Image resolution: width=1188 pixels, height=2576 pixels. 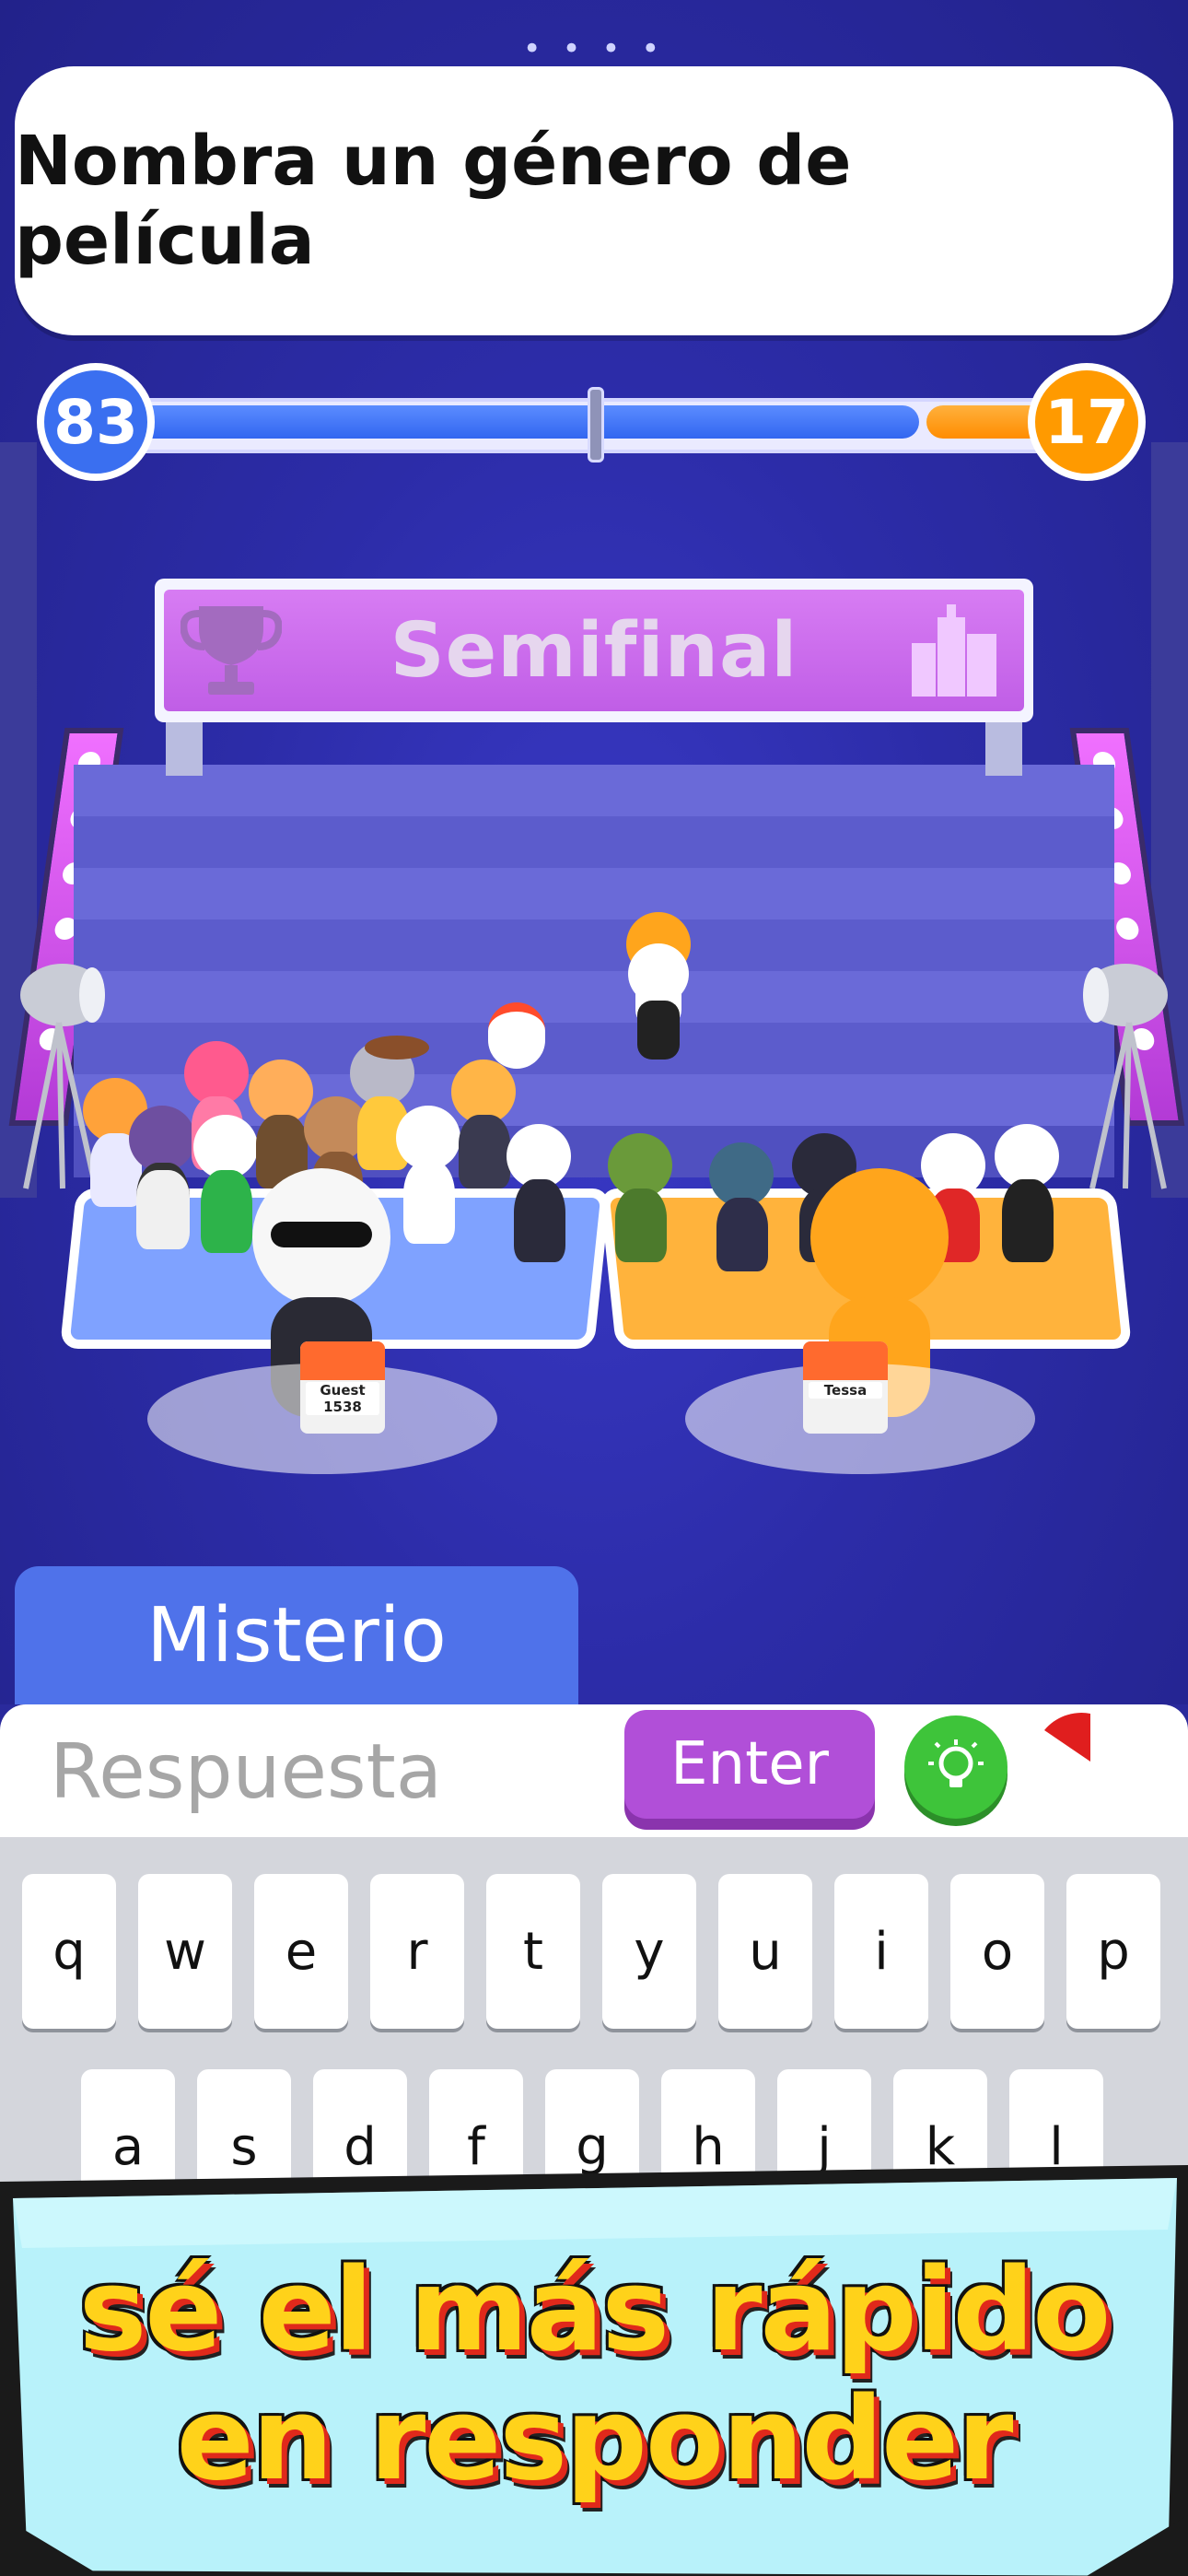 I want to click on enter-label: Enter, so click(x=749, y=1764).